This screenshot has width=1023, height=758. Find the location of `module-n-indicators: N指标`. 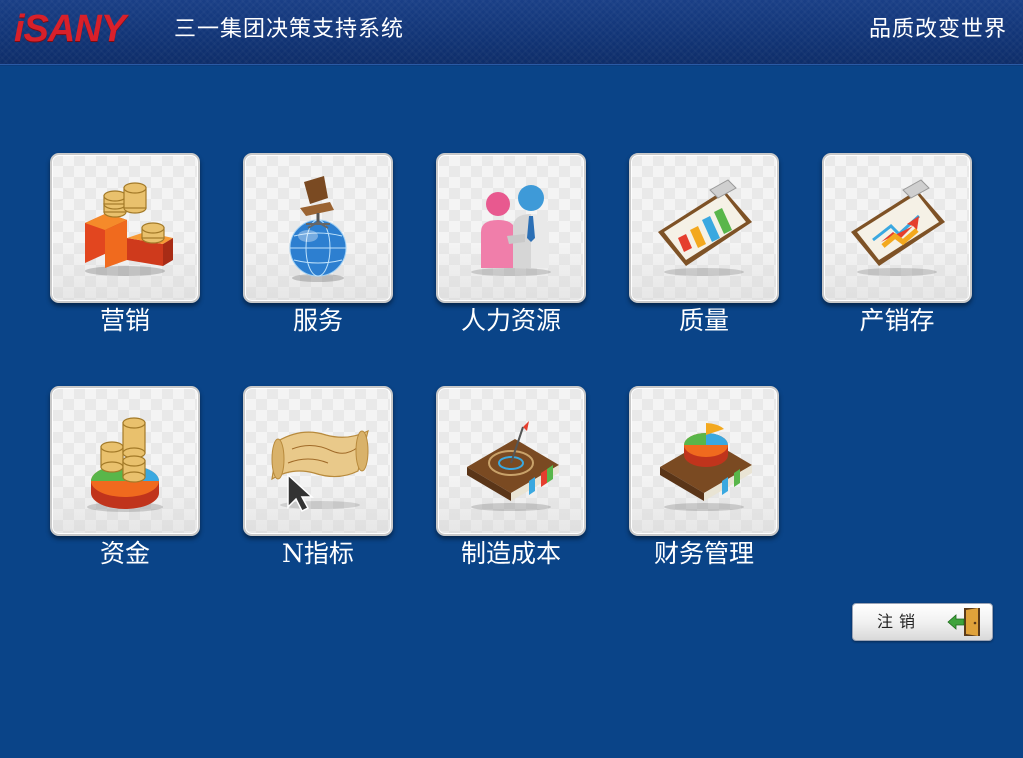

module-n-indicators: N指标 is located at coordinates (318, 478).